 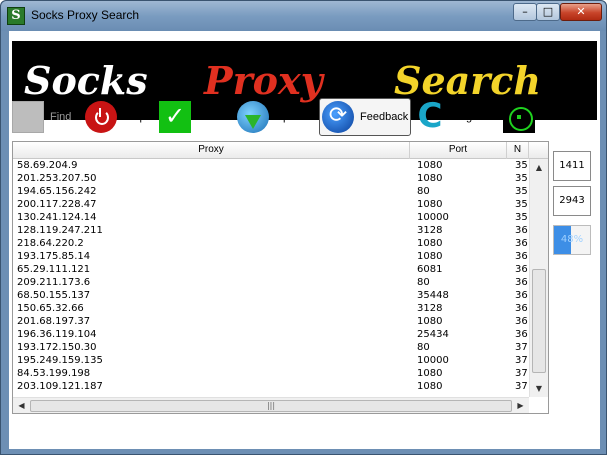 I want to click on cell-proxy: 195.249.159.135, so click(x=60, y=360).